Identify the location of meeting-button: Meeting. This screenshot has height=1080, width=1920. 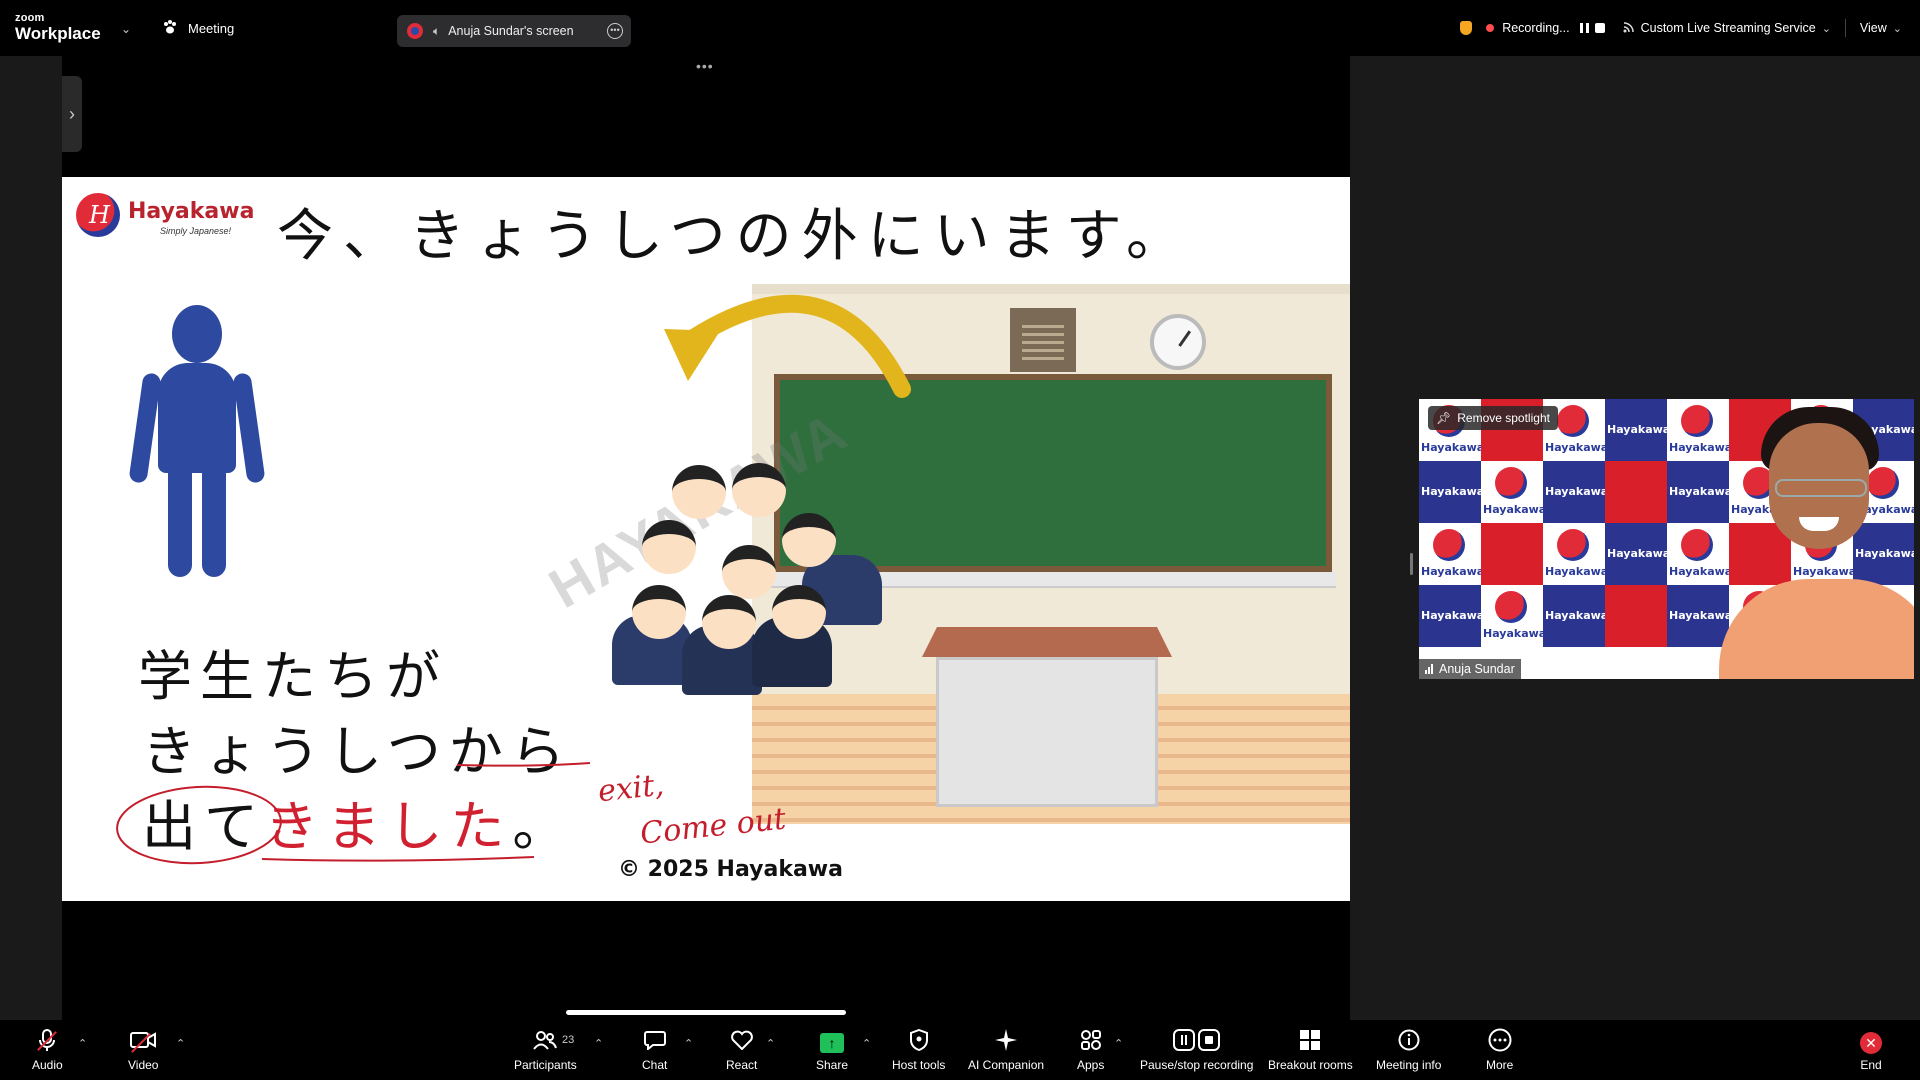
(198, 28).